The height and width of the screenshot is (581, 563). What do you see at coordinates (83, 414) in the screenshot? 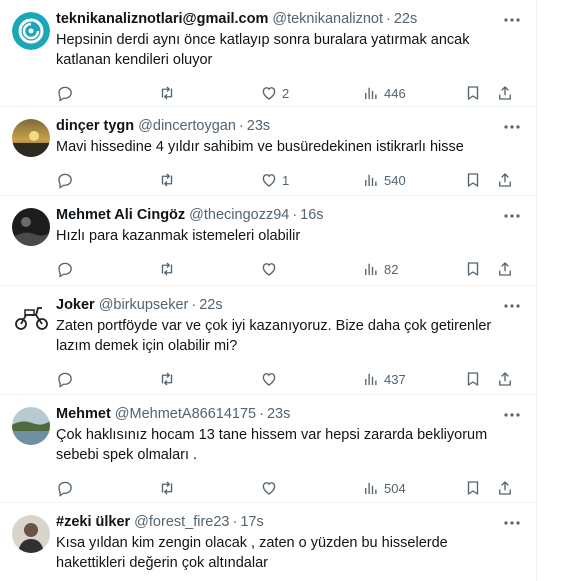
I see `author-name: Mehmet` at bounding box center [83, 414].